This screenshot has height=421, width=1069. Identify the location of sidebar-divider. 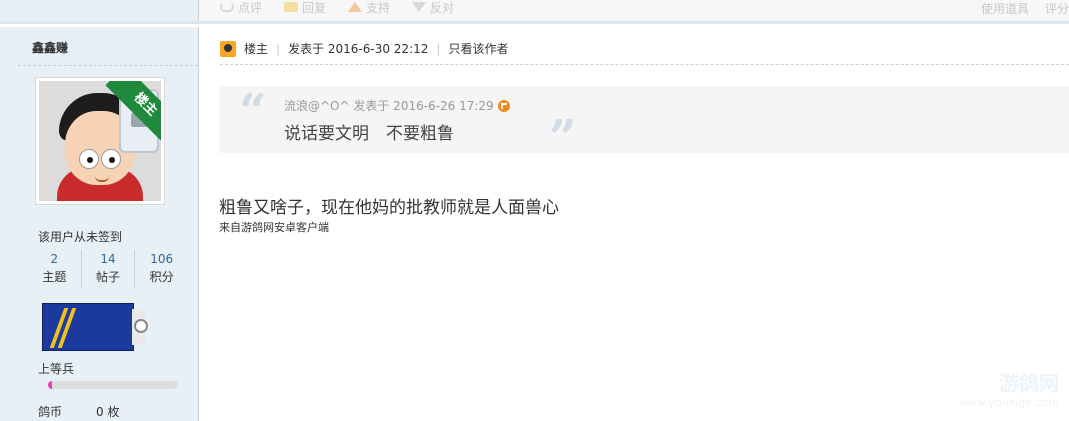
(108, 65).